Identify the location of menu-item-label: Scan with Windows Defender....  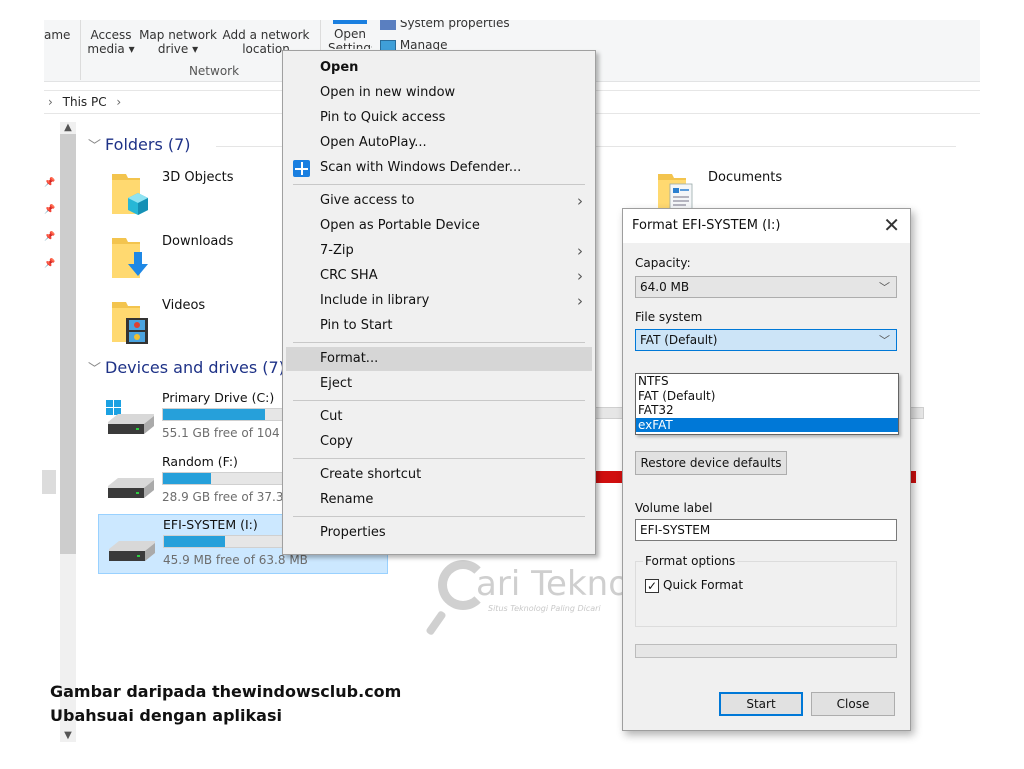
(421, 167).